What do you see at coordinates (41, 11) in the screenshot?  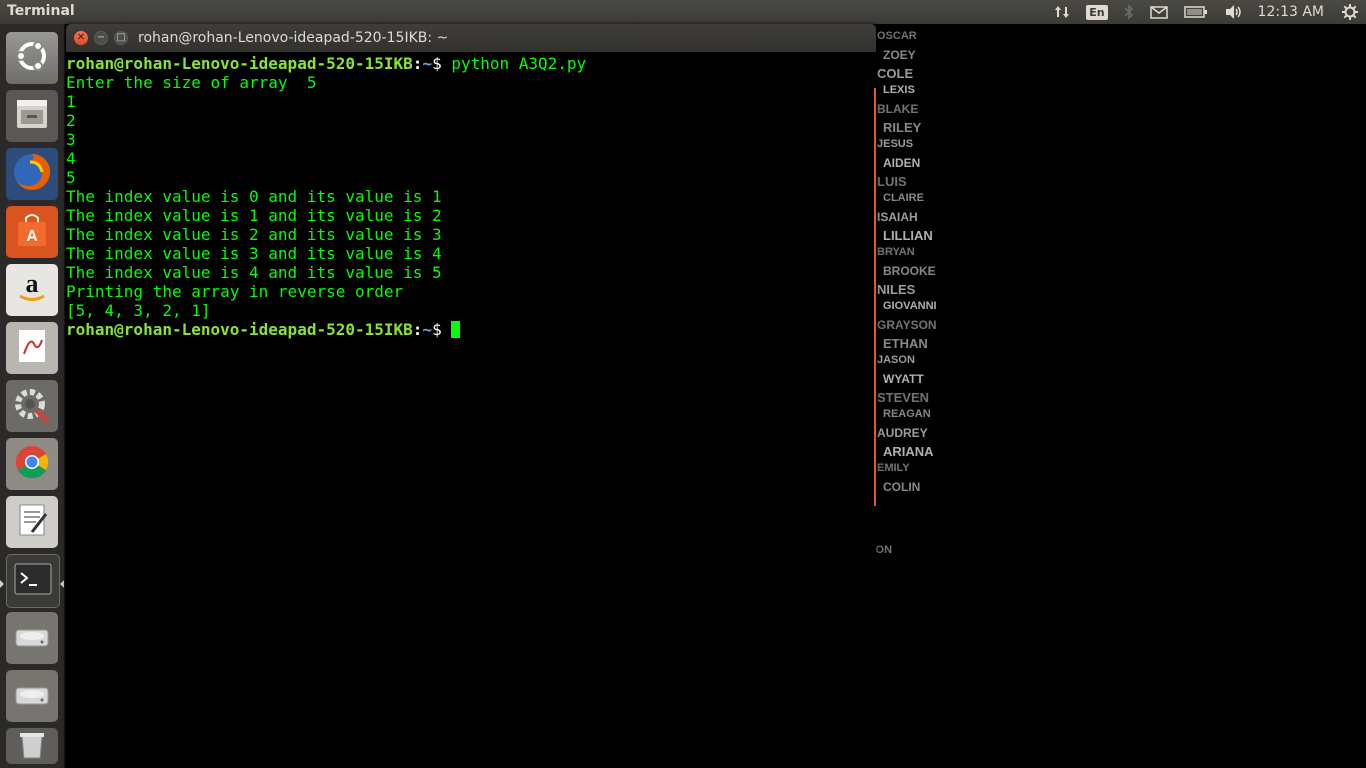 I see `active-app-title: Terminal` at bounding box center [41, 11].